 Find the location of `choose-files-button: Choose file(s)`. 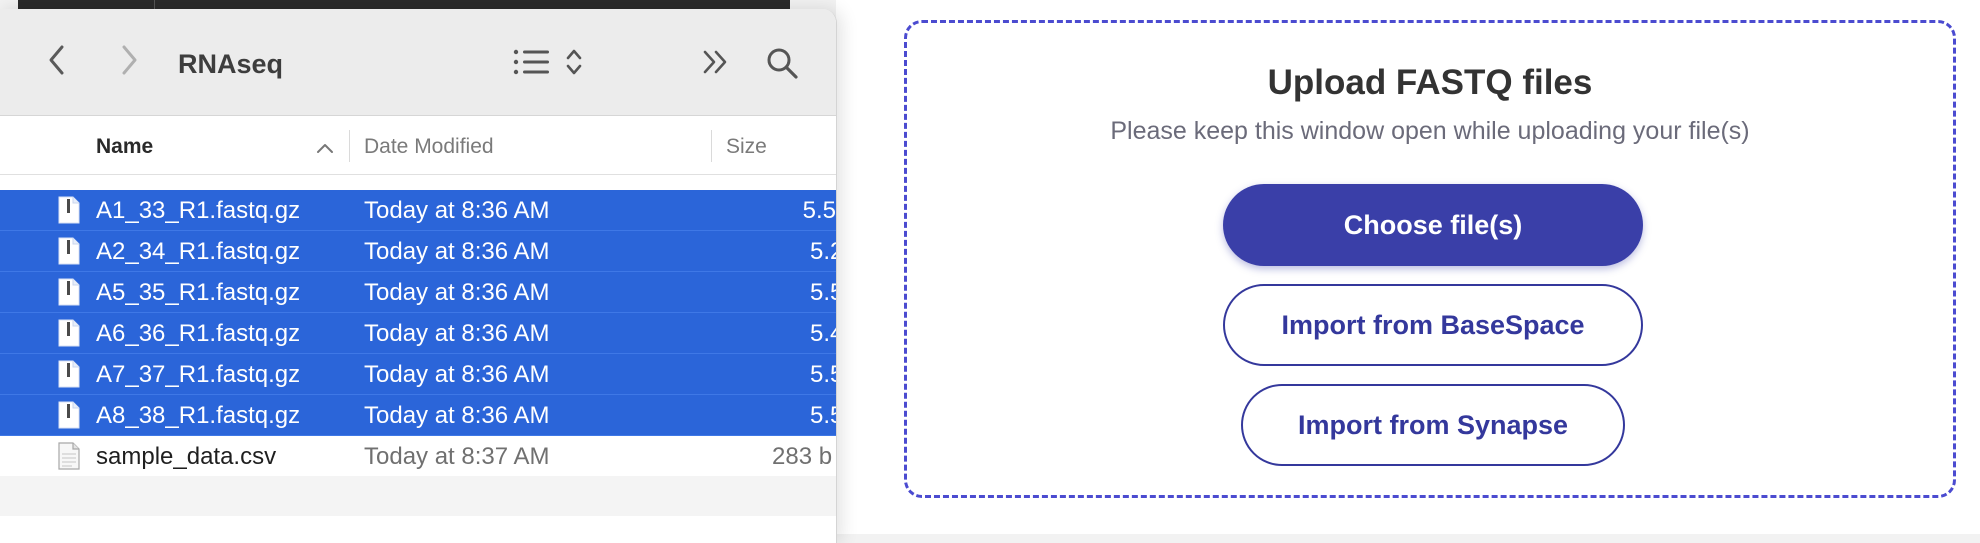

choose-files-button: Choose file(s) is located at coordinates (1433, 225).